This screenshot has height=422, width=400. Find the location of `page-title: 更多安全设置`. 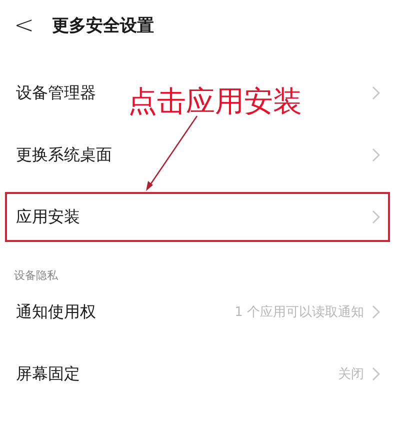

page-title: 更多安全设置 is located at coordinates (103, 25).